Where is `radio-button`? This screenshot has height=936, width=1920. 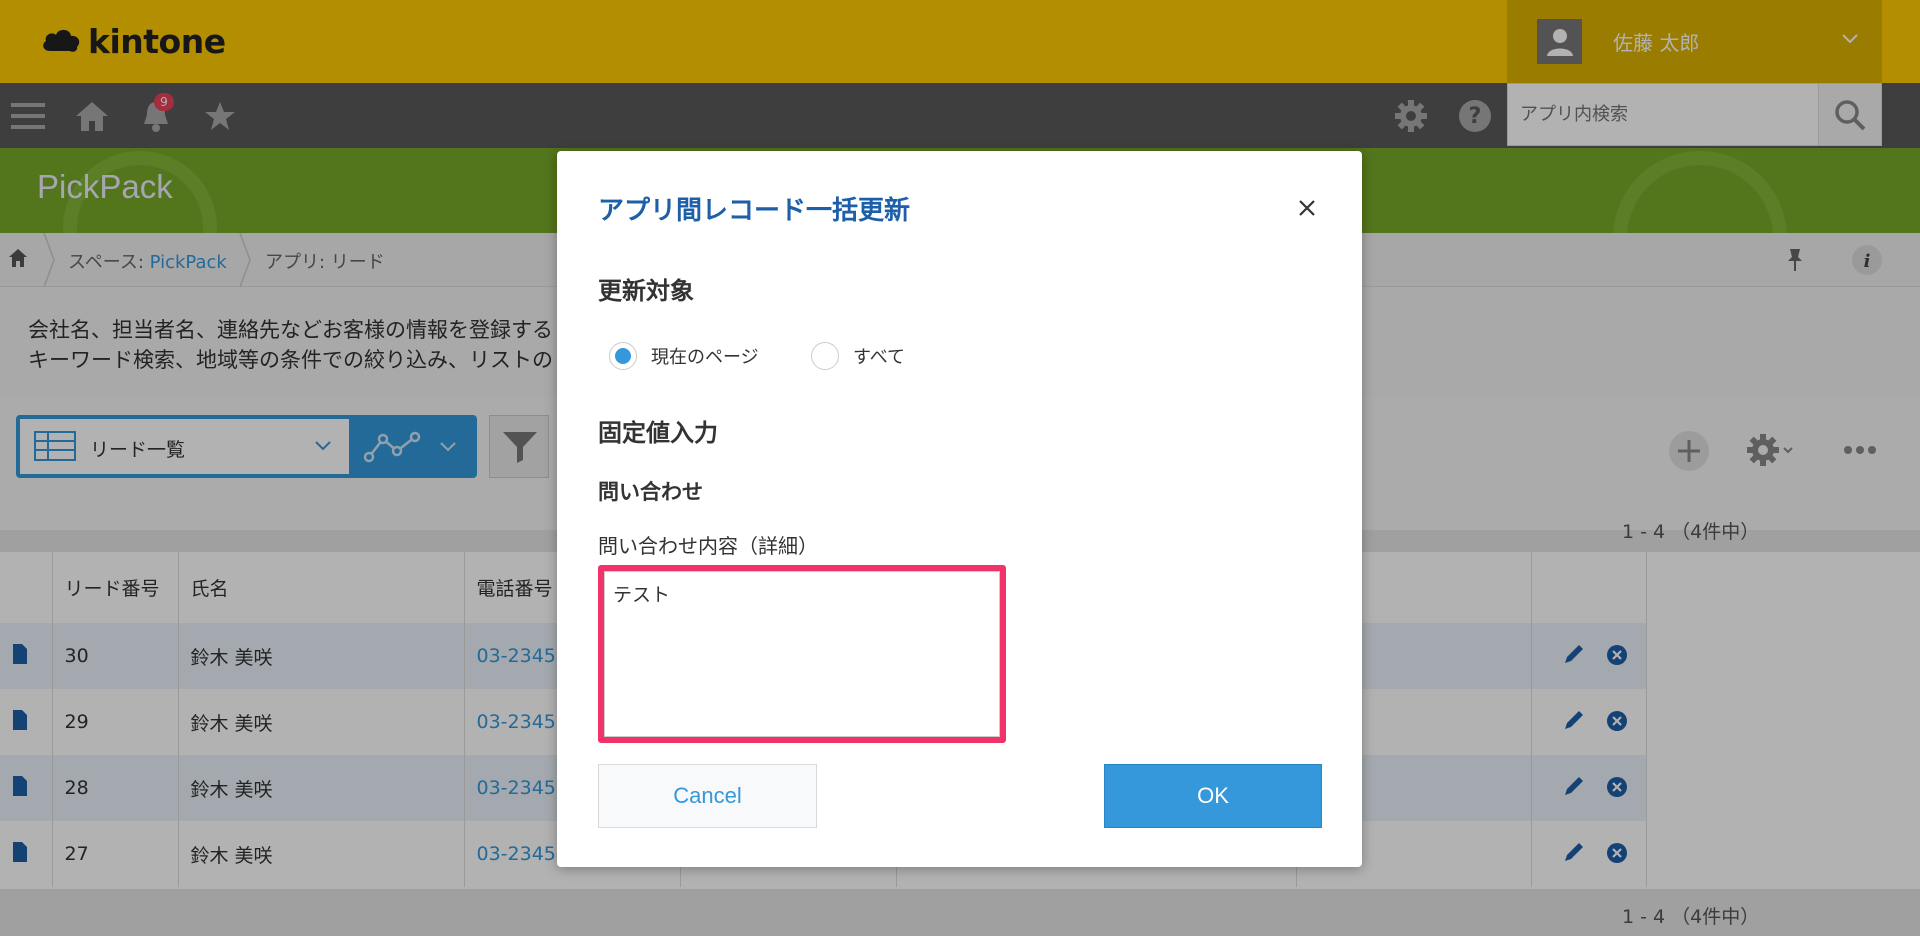 radio-button is located at coordinates (825, 356).